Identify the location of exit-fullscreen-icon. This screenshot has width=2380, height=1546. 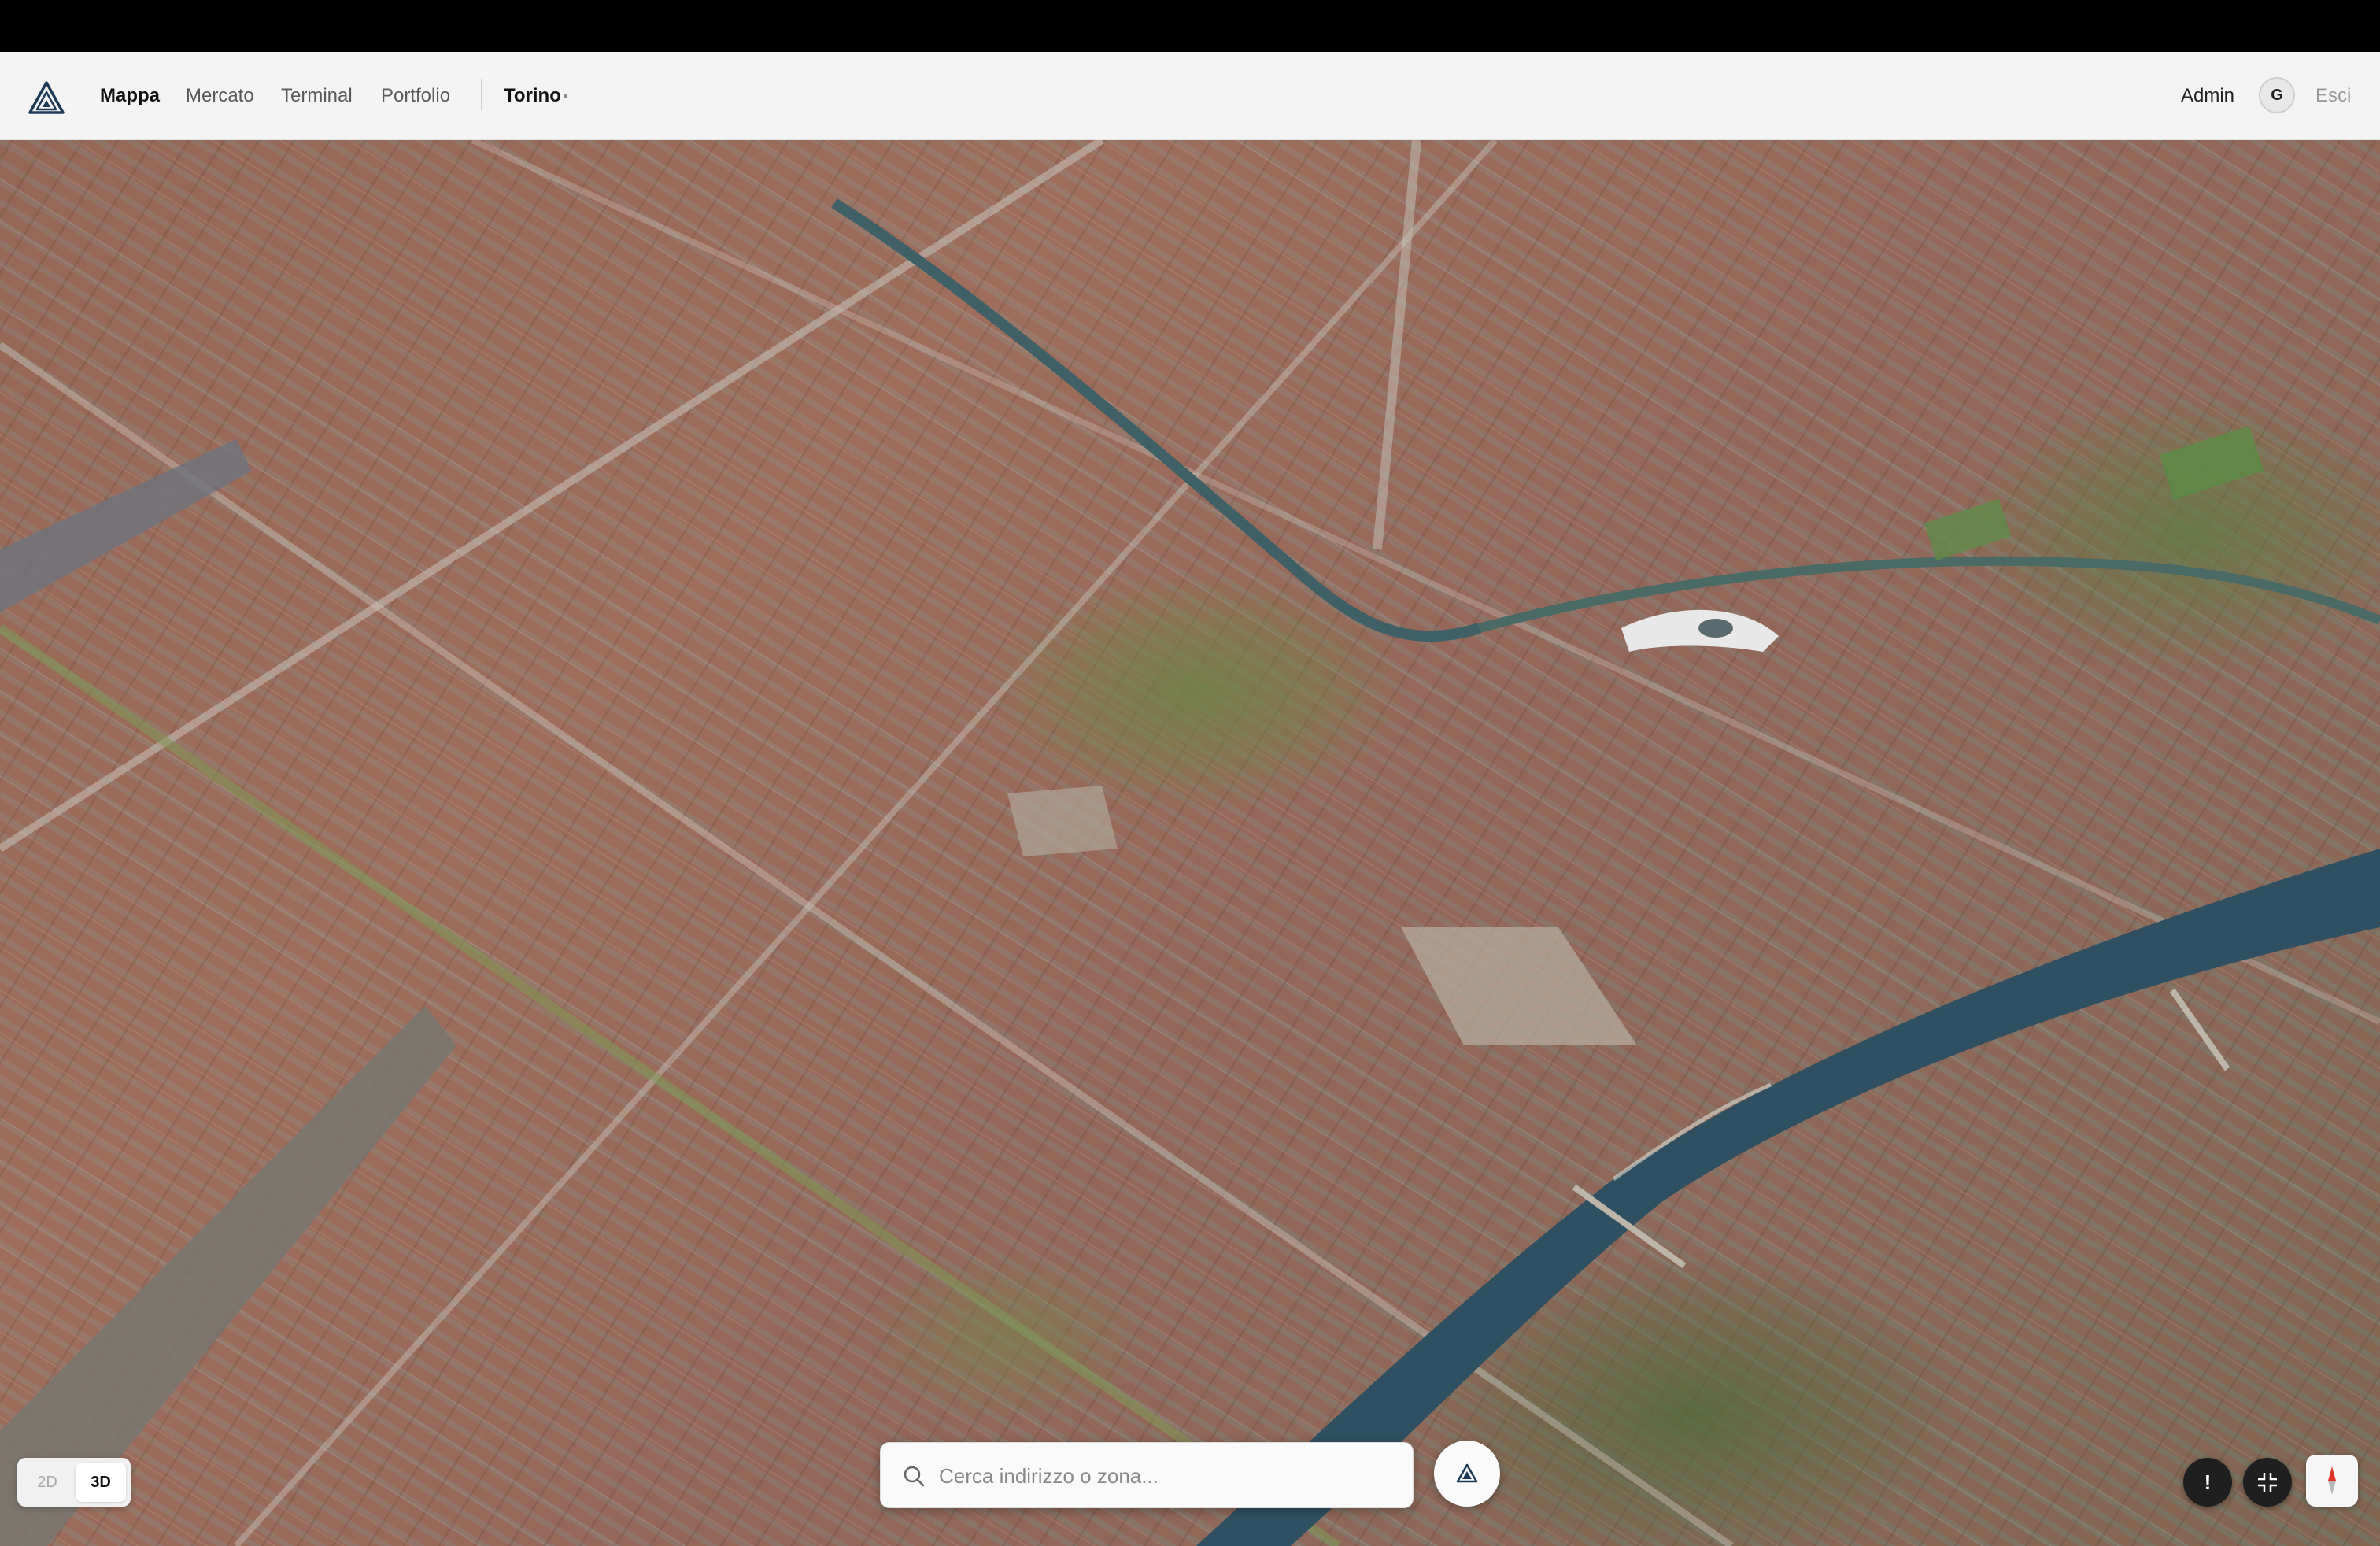
(2267, 1482).